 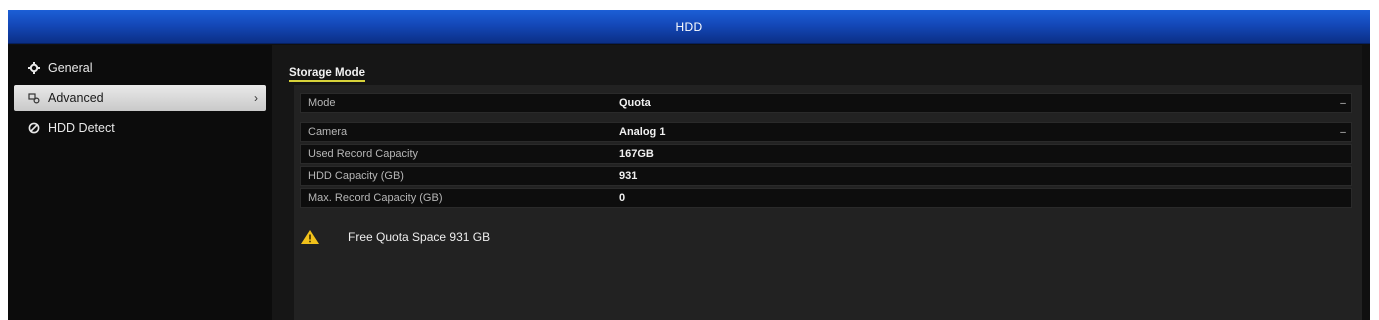 I want to click on mode-select: Mode Quota –, so click(x=826, y=103).